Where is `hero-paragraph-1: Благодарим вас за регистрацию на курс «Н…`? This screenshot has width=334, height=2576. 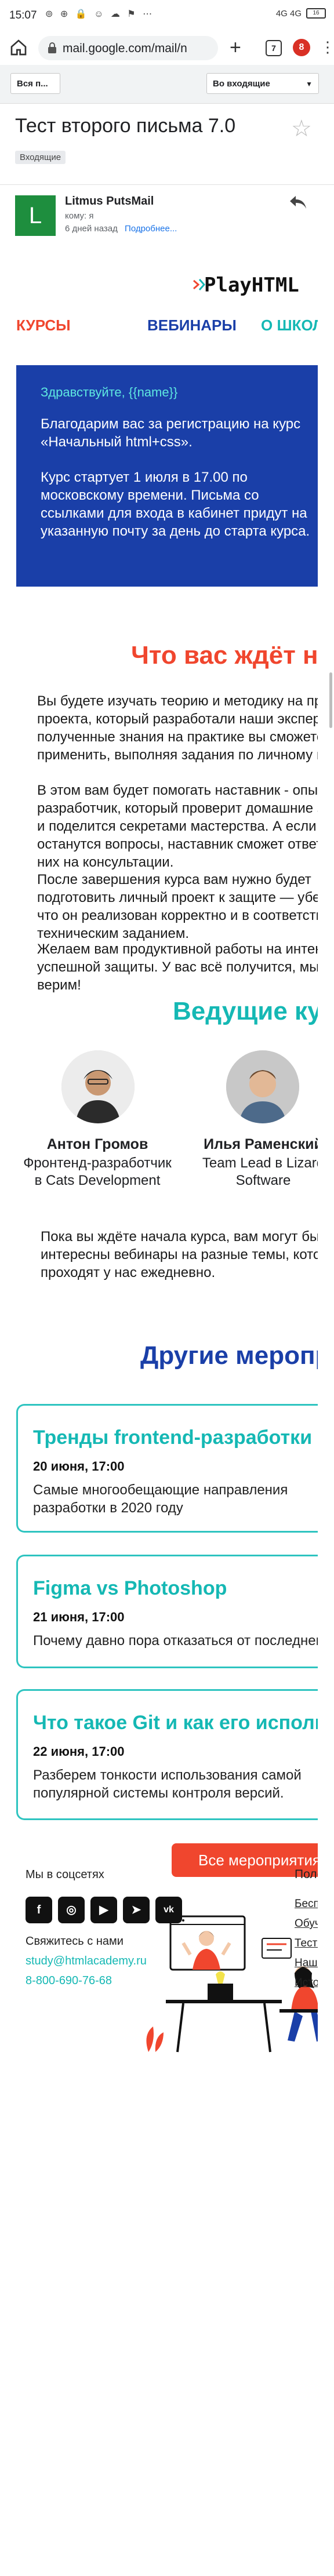 hero-paragraph-1: Благодарим вас за регистрацию на курс «Н… is located at coordinates (171, 433).